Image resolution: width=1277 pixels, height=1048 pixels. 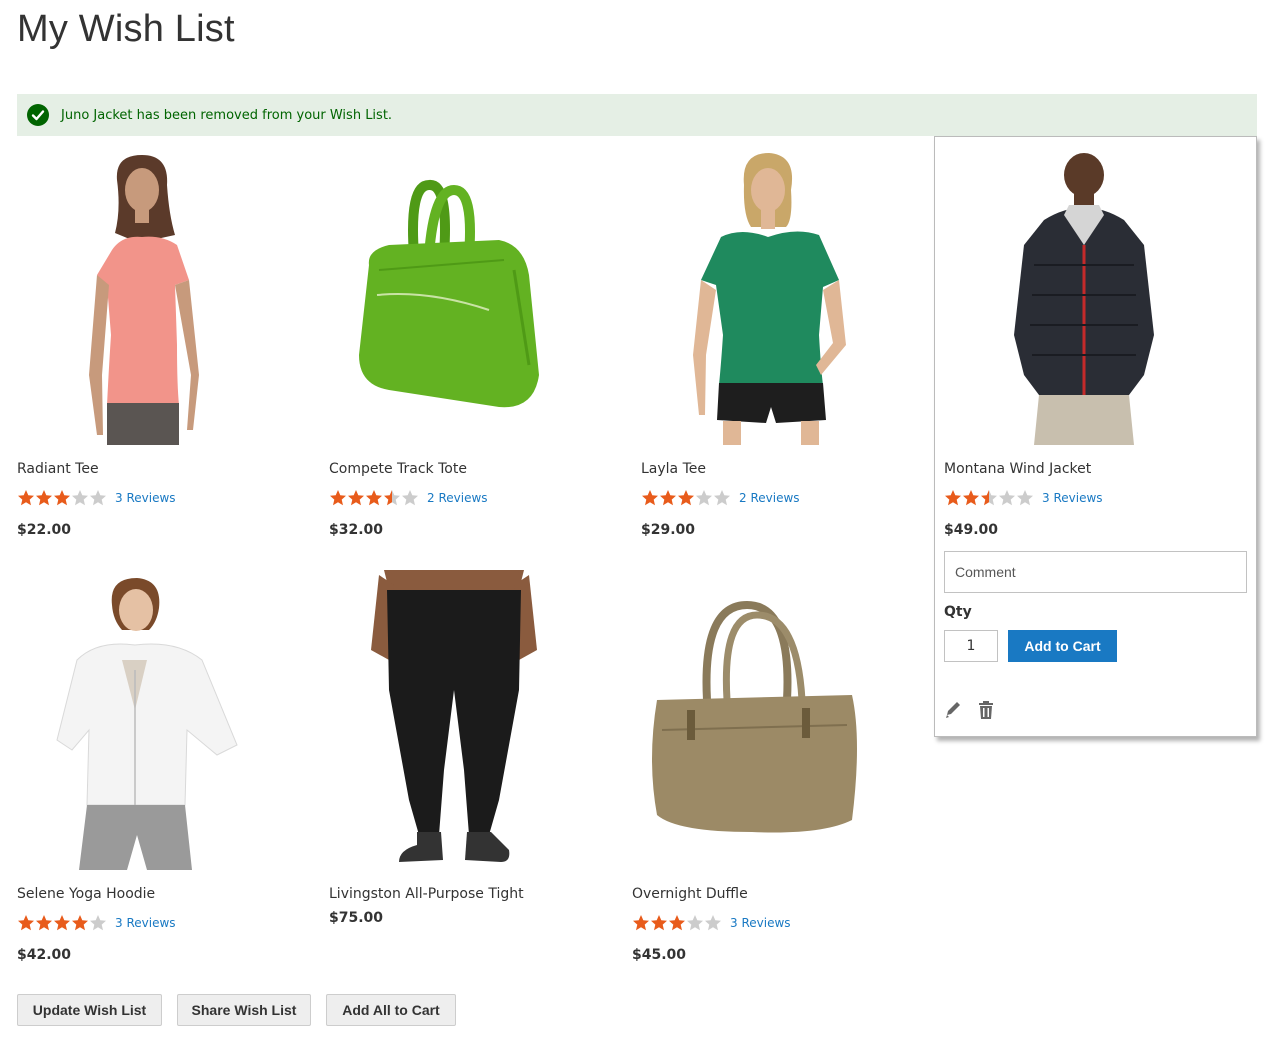 I want to click on wishlist-item: Selene Yoga Hoodie 3 Reviews $42.00, so click(x=162, y=770).